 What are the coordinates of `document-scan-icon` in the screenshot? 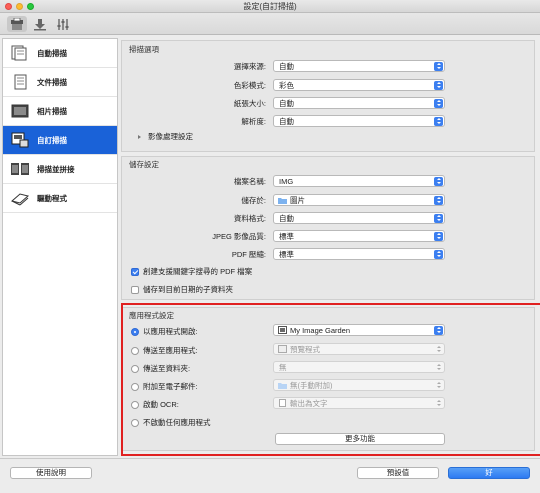 It's located at (20, 82).